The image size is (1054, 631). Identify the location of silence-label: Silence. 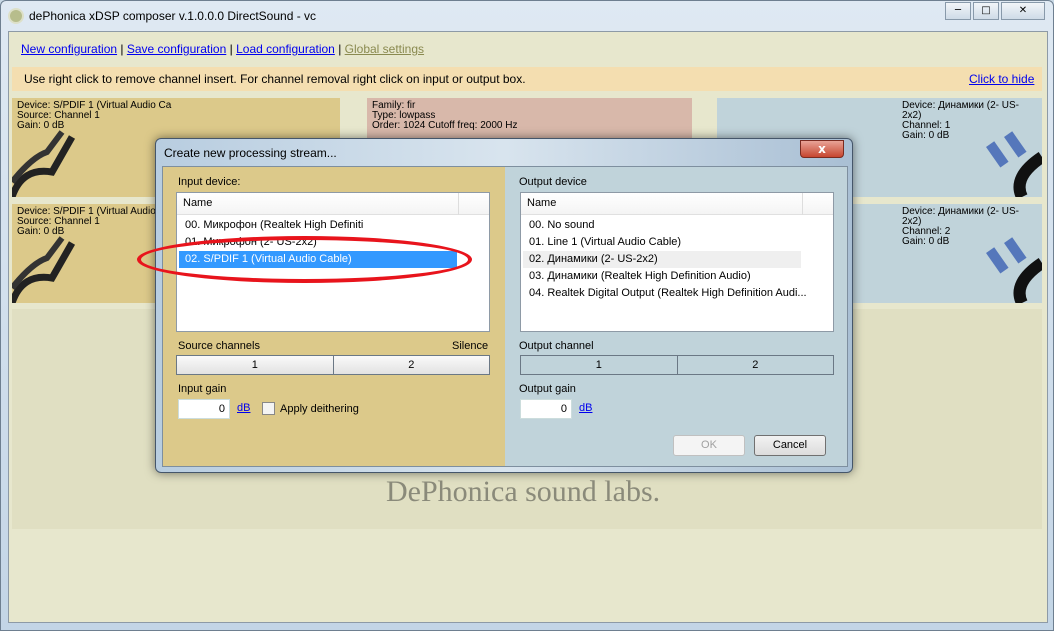
(470, 346).